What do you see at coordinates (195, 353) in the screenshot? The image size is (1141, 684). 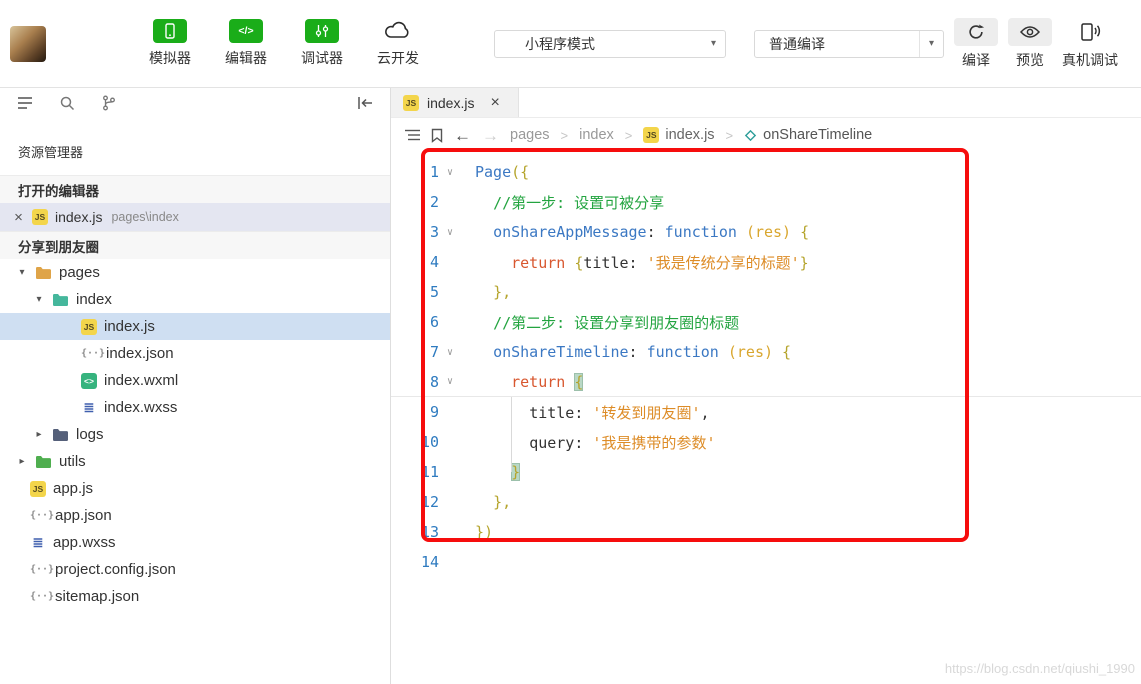 I see `tree-item-index.json: {··} index.json` at bounding box center [195, 353].